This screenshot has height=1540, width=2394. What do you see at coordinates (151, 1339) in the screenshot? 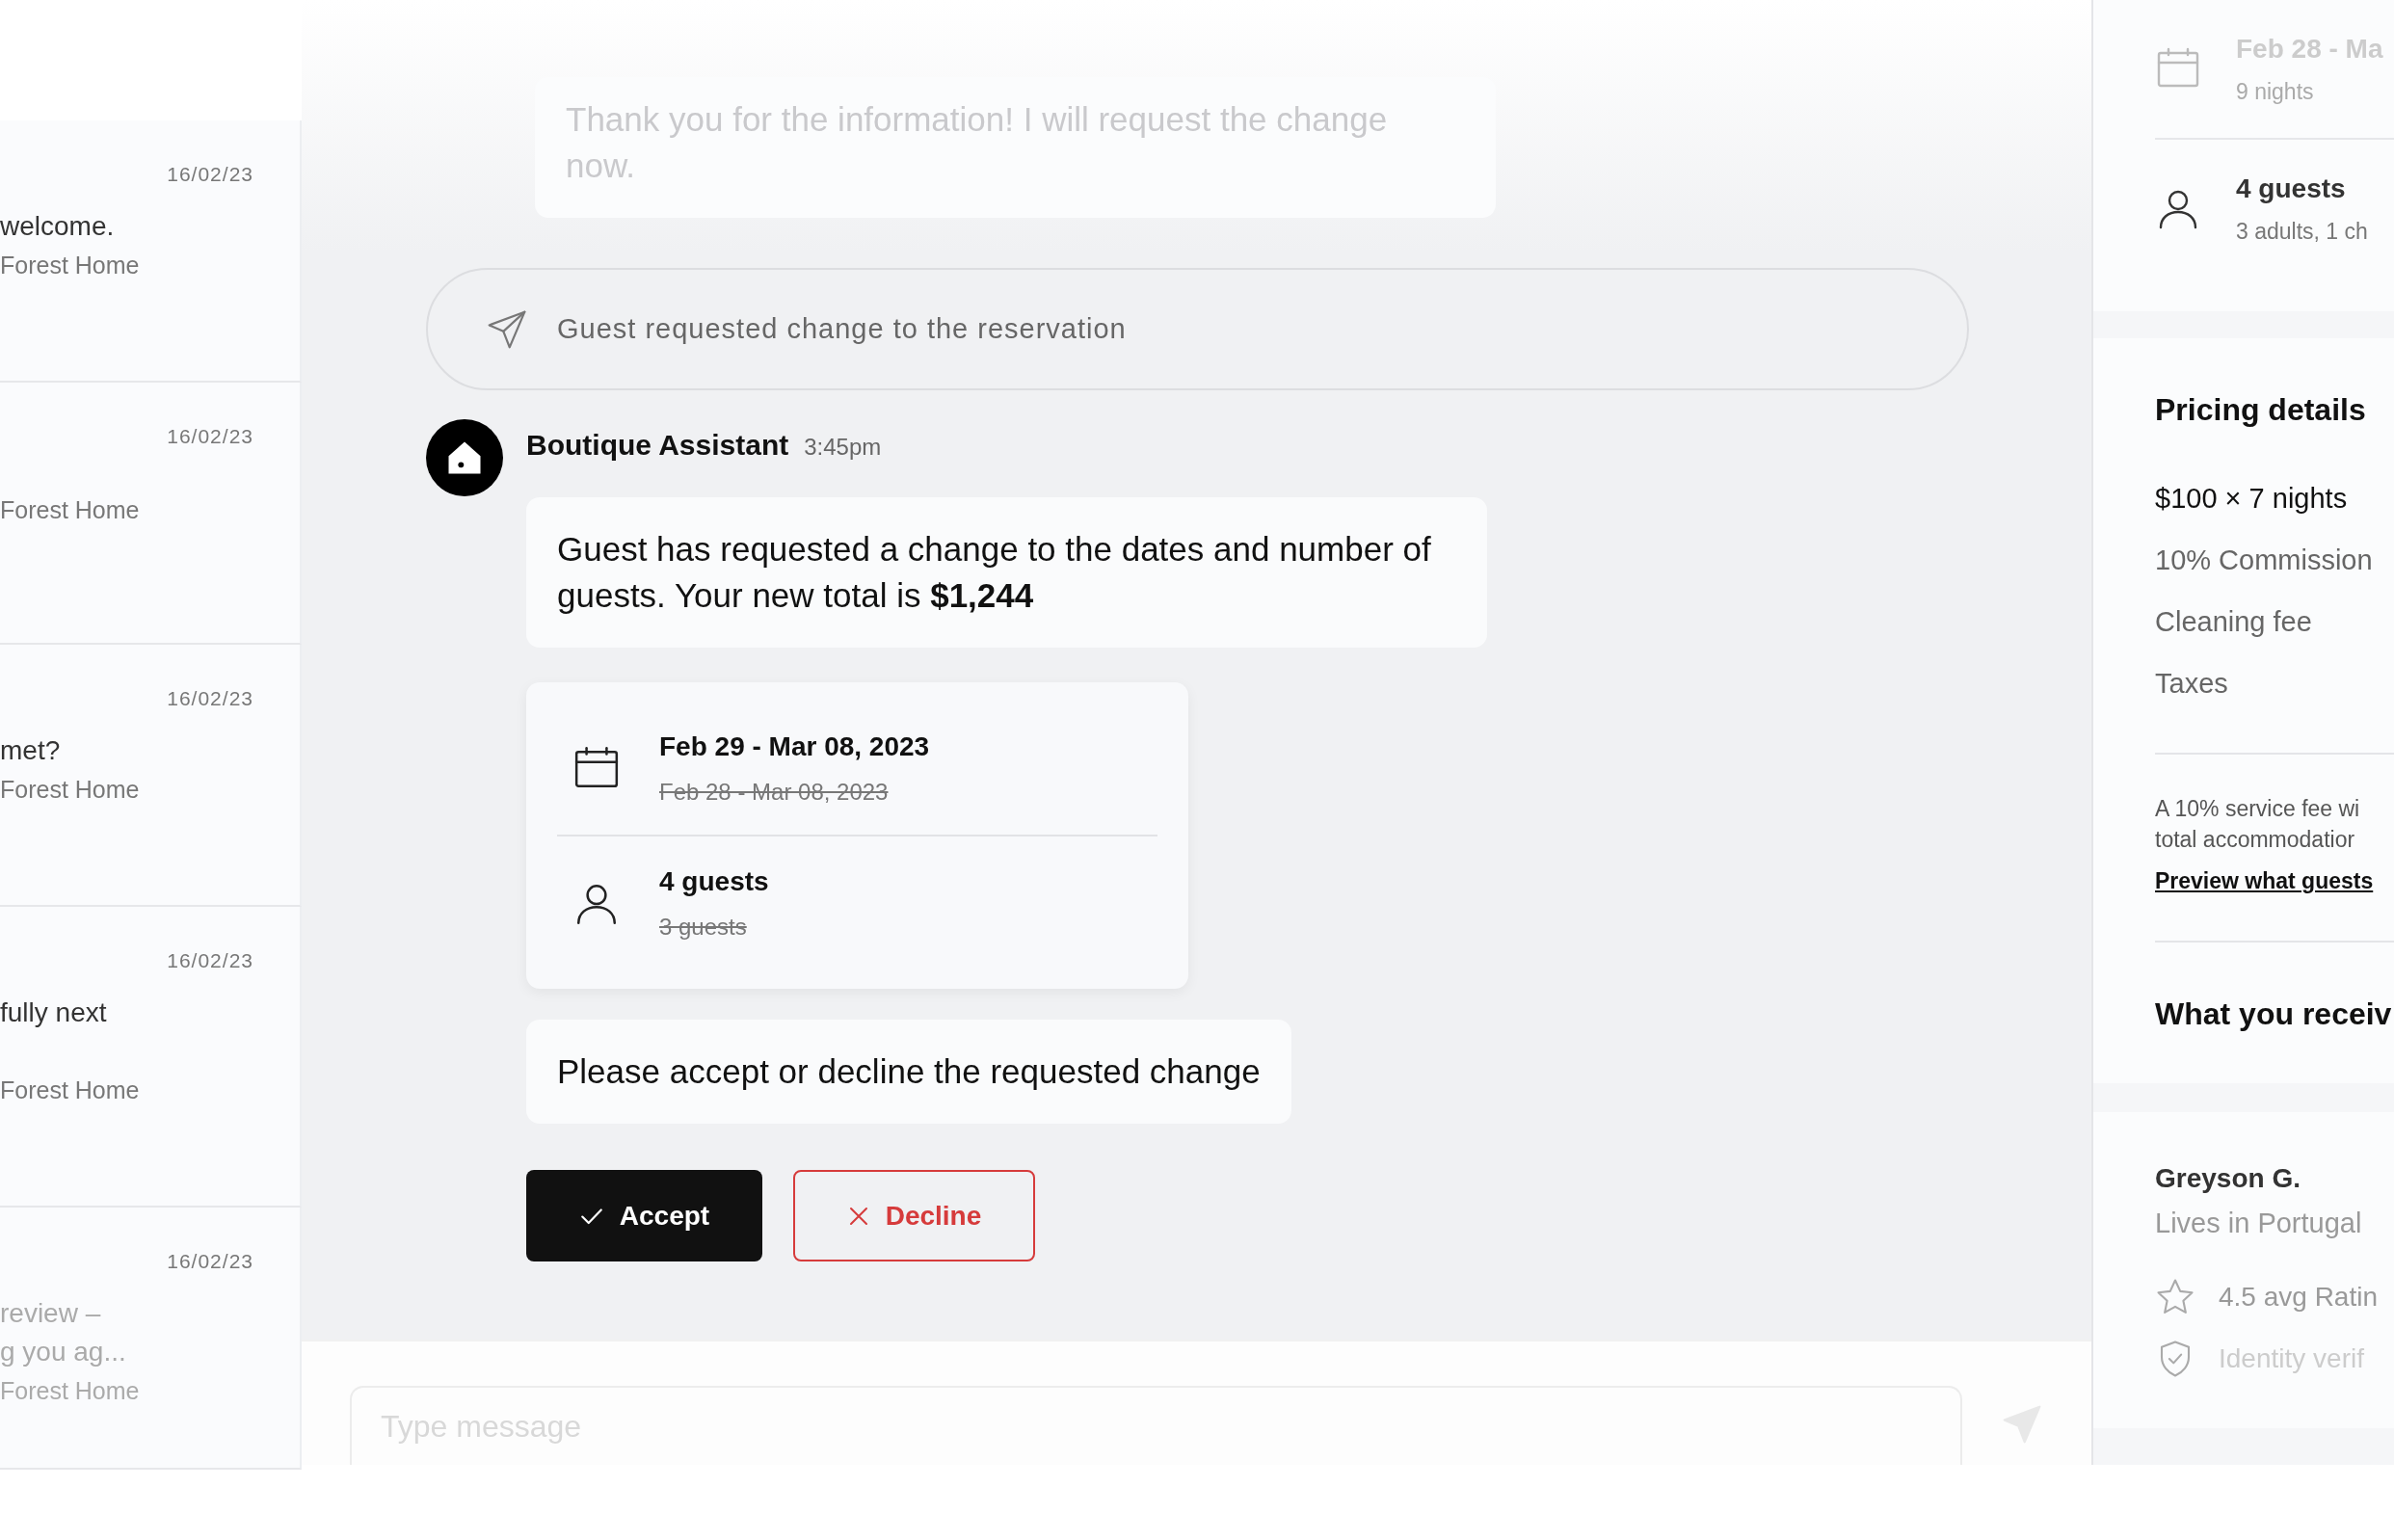
I see `conversation-item: 16/02/23 review – g you ag... Forest Home` at bounding box center [151, 1339].